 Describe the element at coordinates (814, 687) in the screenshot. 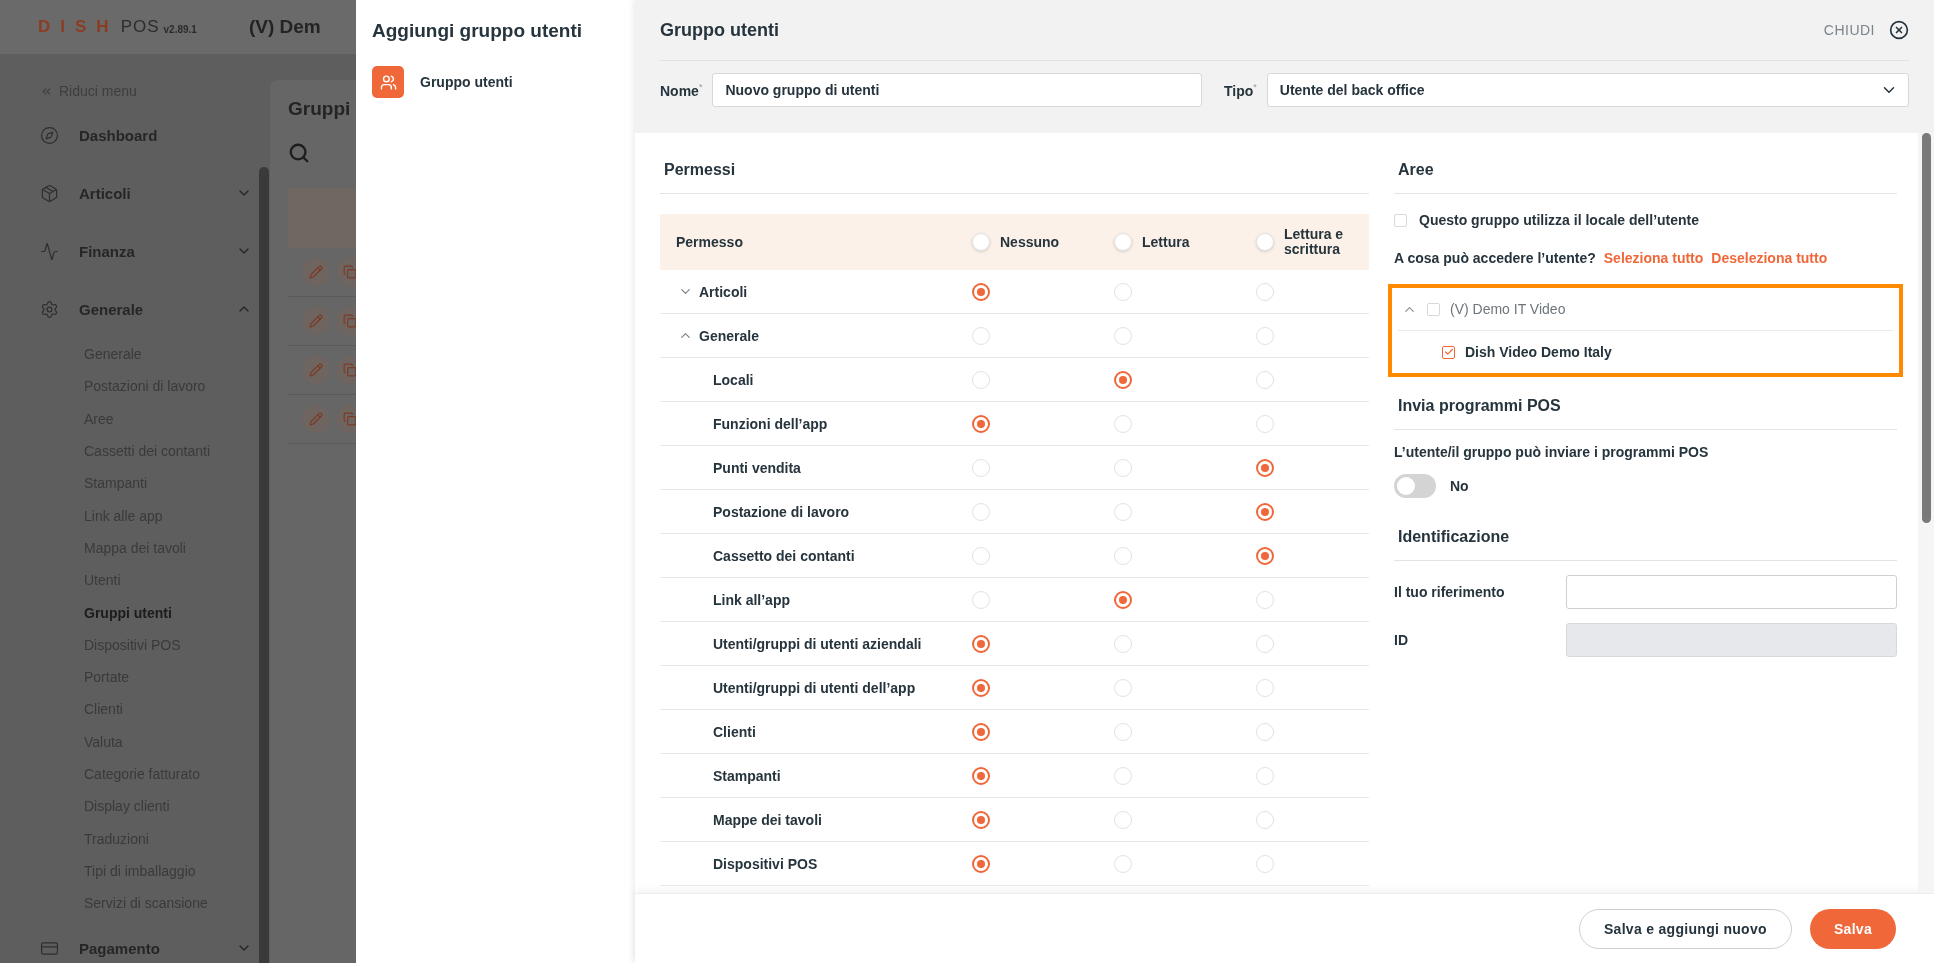

I see `permission-label: Utenti/gruppi di utenti dell’app` at that location.